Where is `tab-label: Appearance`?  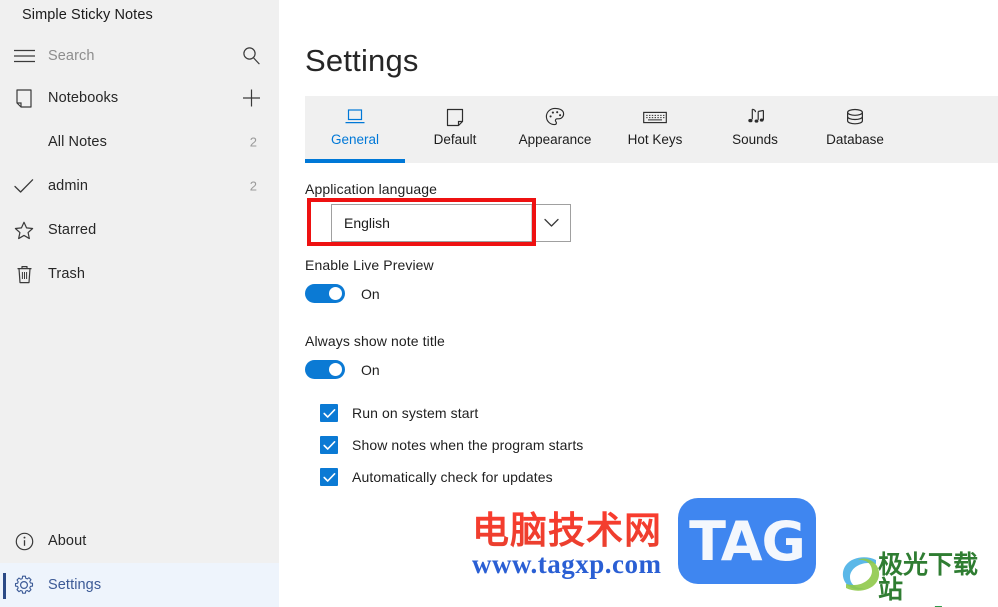 tab-label: Appearance is located at coordinates (555, 139).